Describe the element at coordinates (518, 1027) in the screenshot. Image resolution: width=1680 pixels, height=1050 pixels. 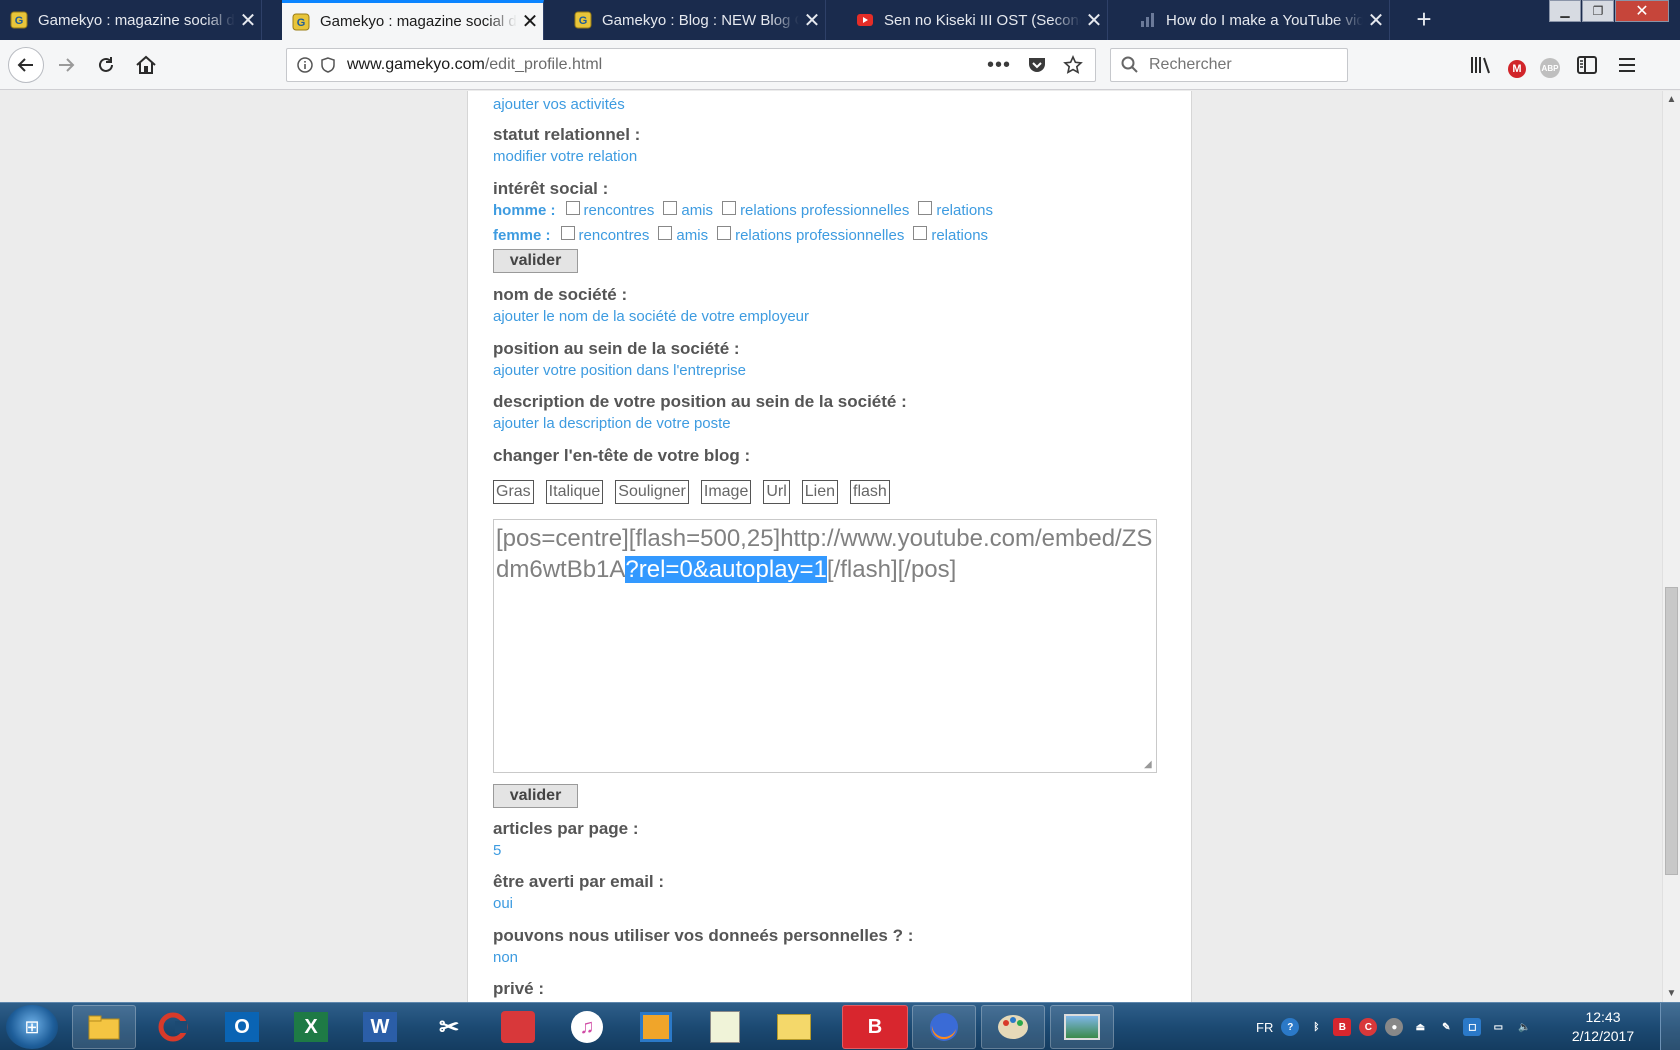
I see `media-app-icon` at that location.